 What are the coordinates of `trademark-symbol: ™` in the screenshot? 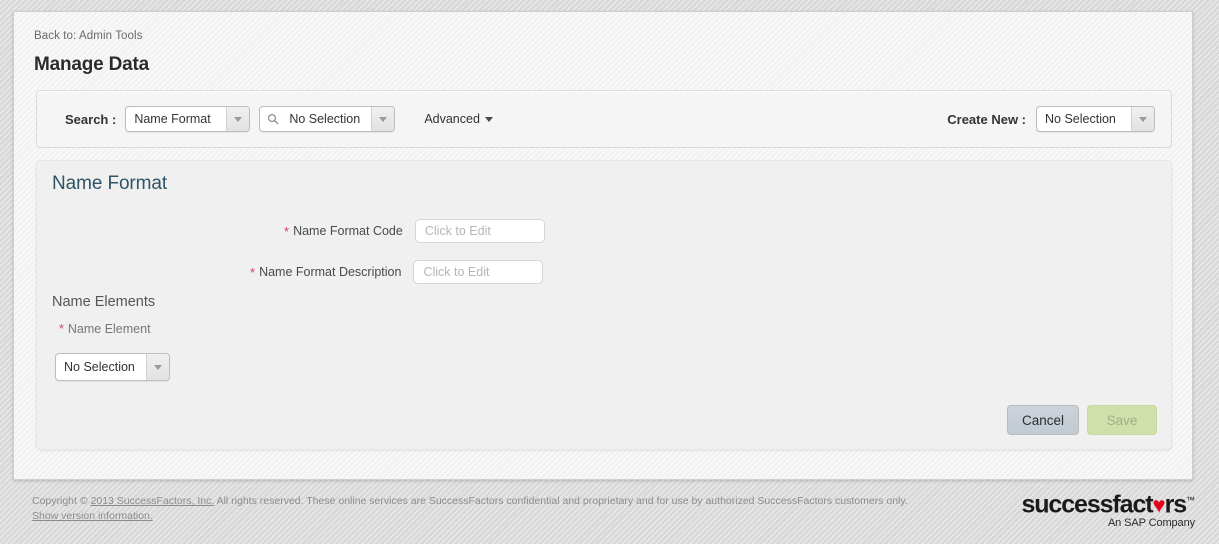 It's located at (1190, 500).